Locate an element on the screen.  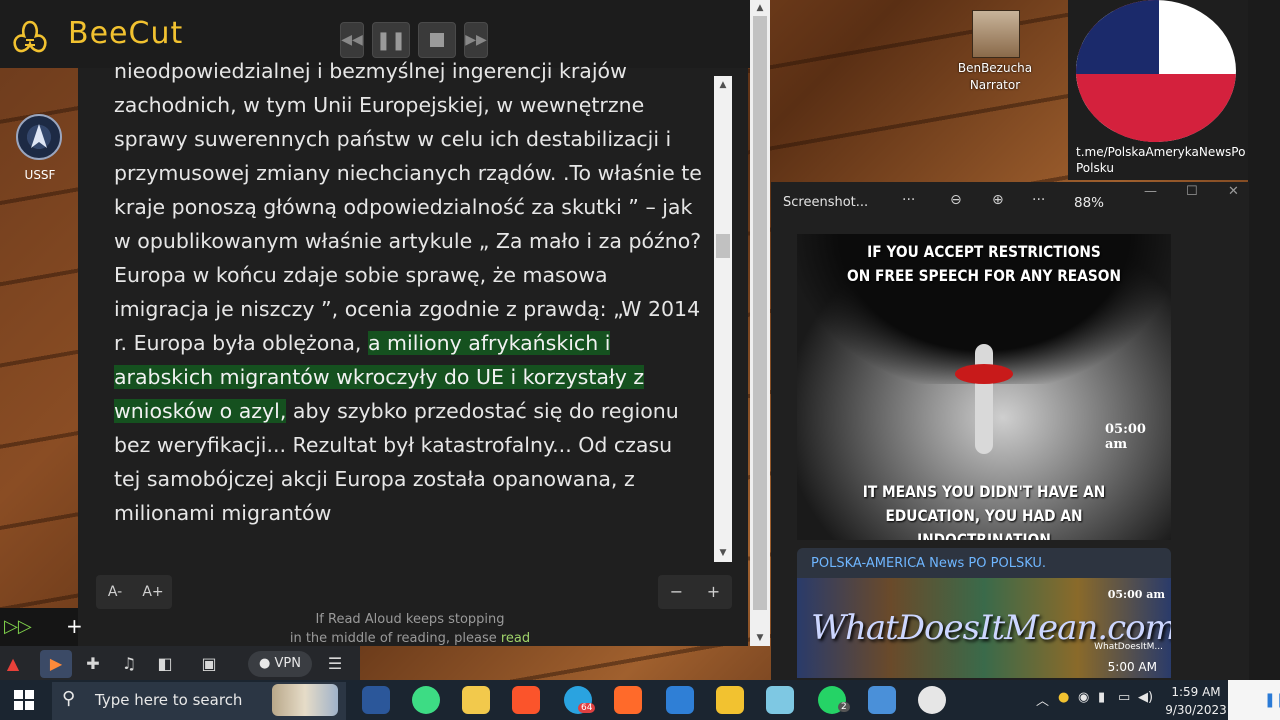
page-scroll-up-icon: ▲ is located at coordinates (760, 8).